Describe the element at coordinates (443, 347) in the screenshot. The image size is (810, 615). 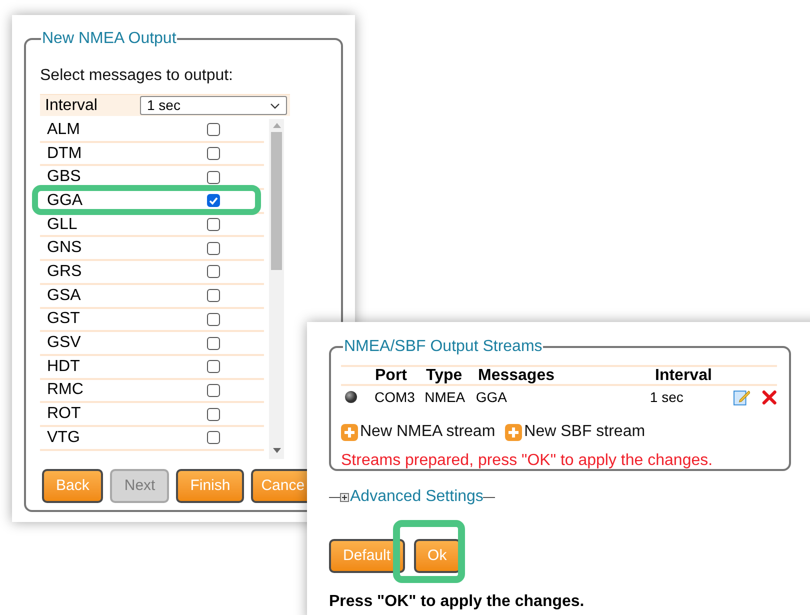
I see `section-legend: NMEA/SBF Output Streams` at that location.